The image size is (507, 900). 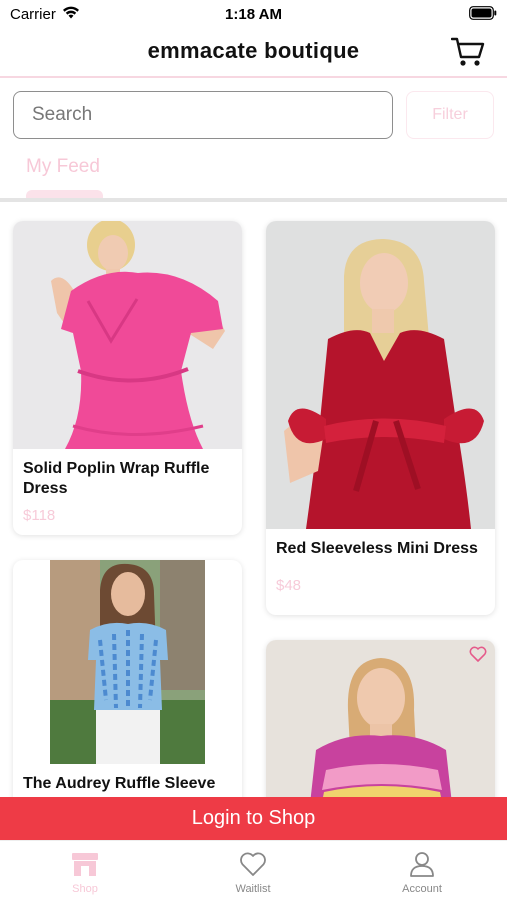 What do you see at coordinates (85, 864) in the screenshot?
I see `shop-icon` at bounding box center [85, 864].